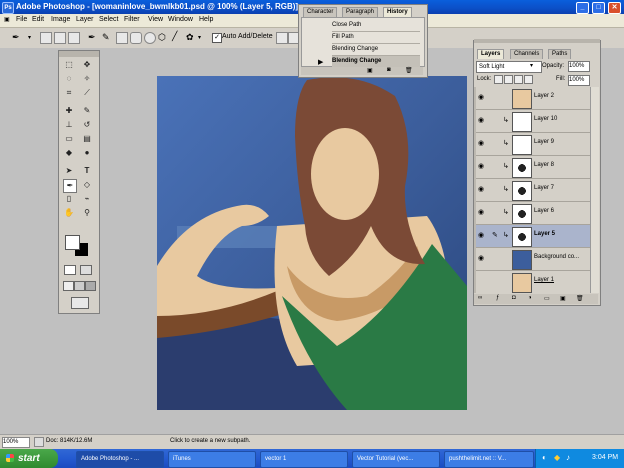 This screenshot has width=624, height=468. Describe the element at coordinates (74, 38) in the screenshot. I see `fill-pixels-button` at that location.